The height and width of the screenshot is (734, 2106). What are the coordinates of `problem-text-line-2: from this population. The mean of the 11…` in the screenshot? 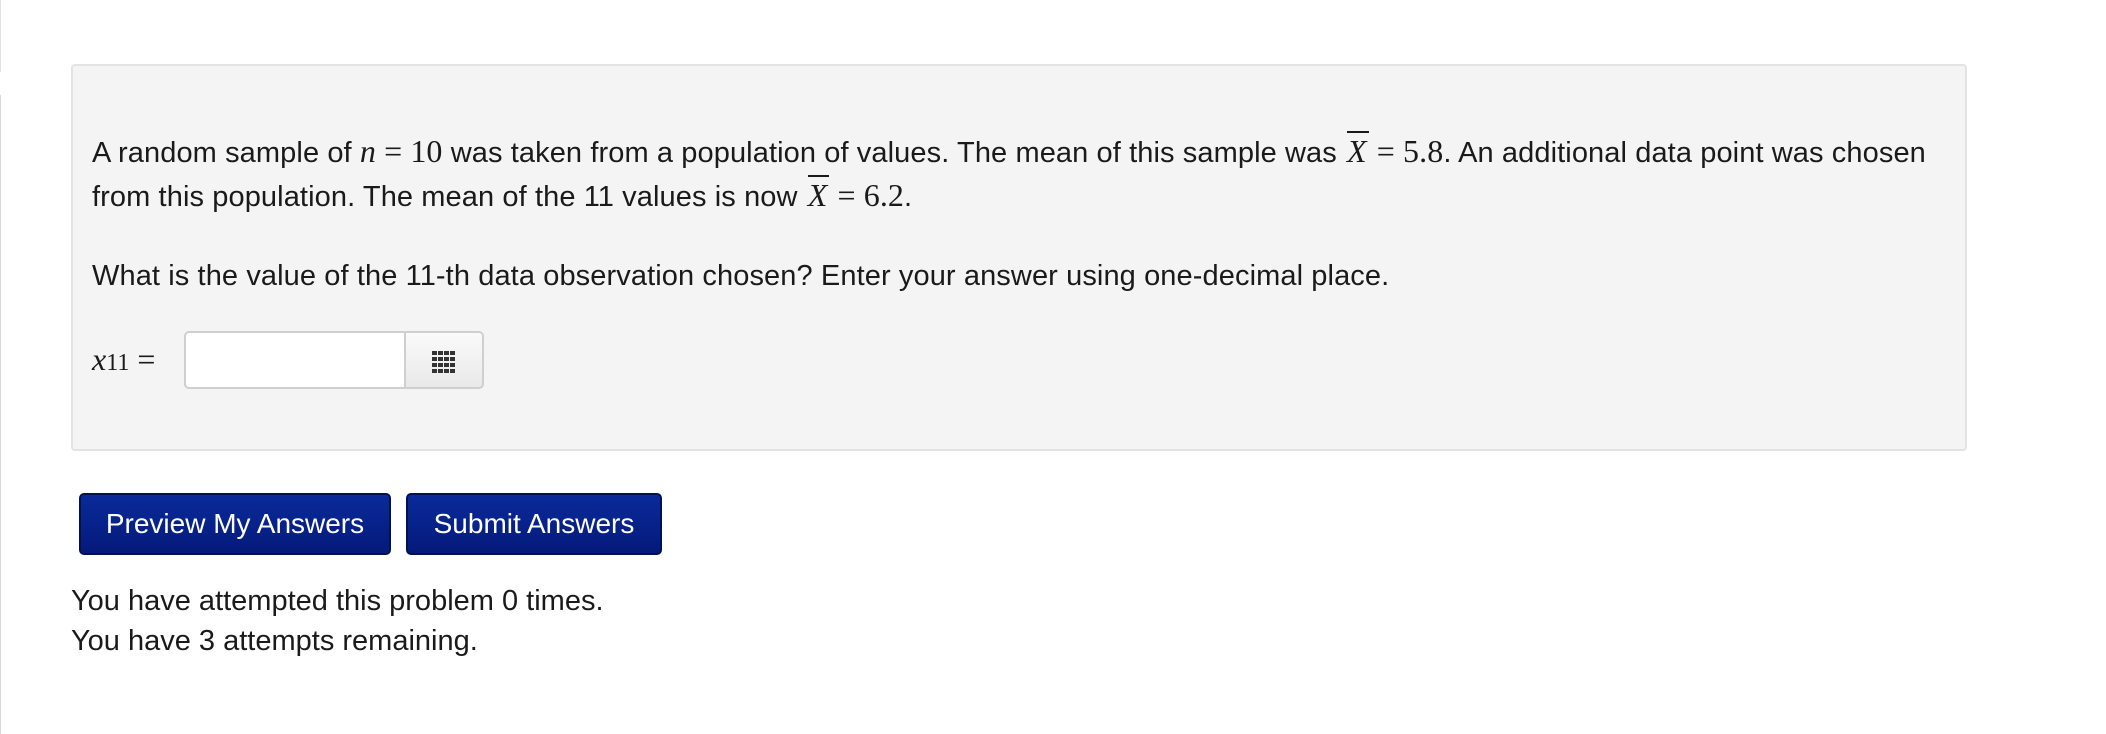 It's located at (502, 196).